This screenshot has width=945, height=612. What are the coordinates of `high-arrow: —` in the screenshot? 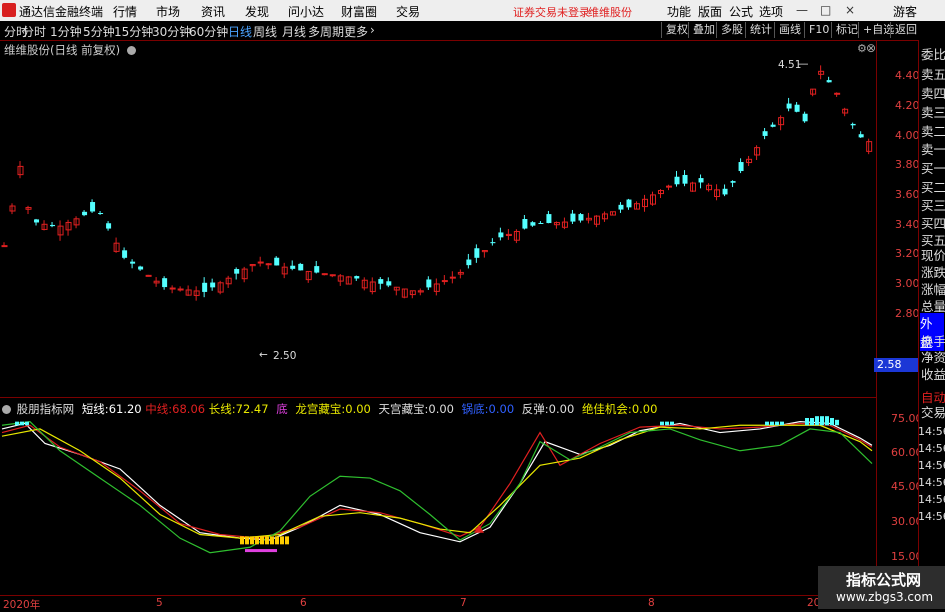 It's located at (803, 64).